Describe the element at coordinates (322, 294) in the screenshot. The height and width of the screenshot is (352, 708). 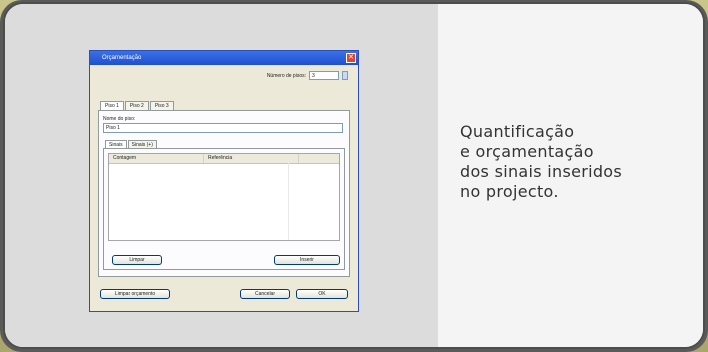
I see `ok-button: OK` at that location.